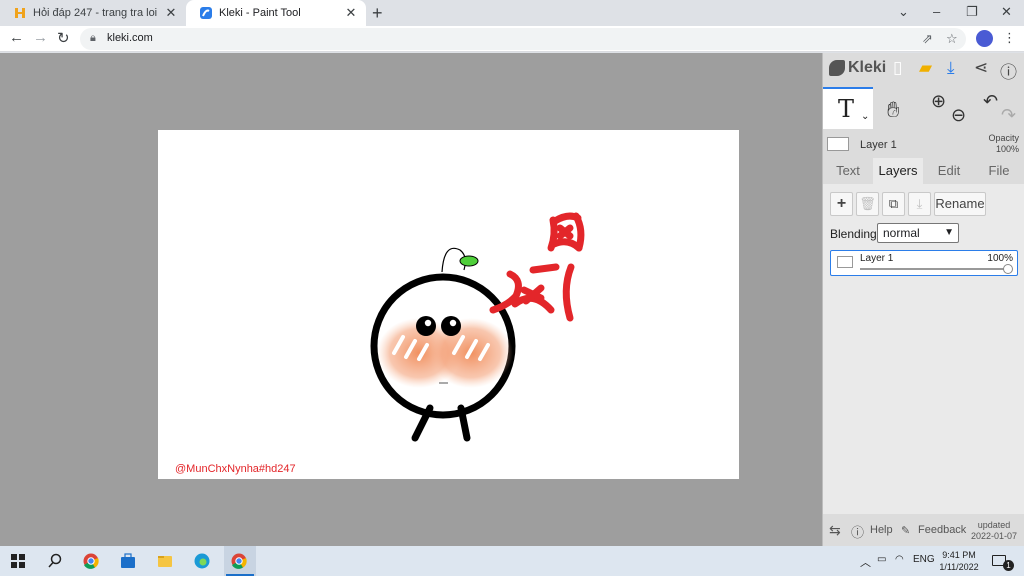 The width and height of the screenshot is (1024, 576). What do you see at coordinates (893, 204) in the screenshot?
I see `duplicate-layer-button: ⧉` at bounding box center [893, 204].